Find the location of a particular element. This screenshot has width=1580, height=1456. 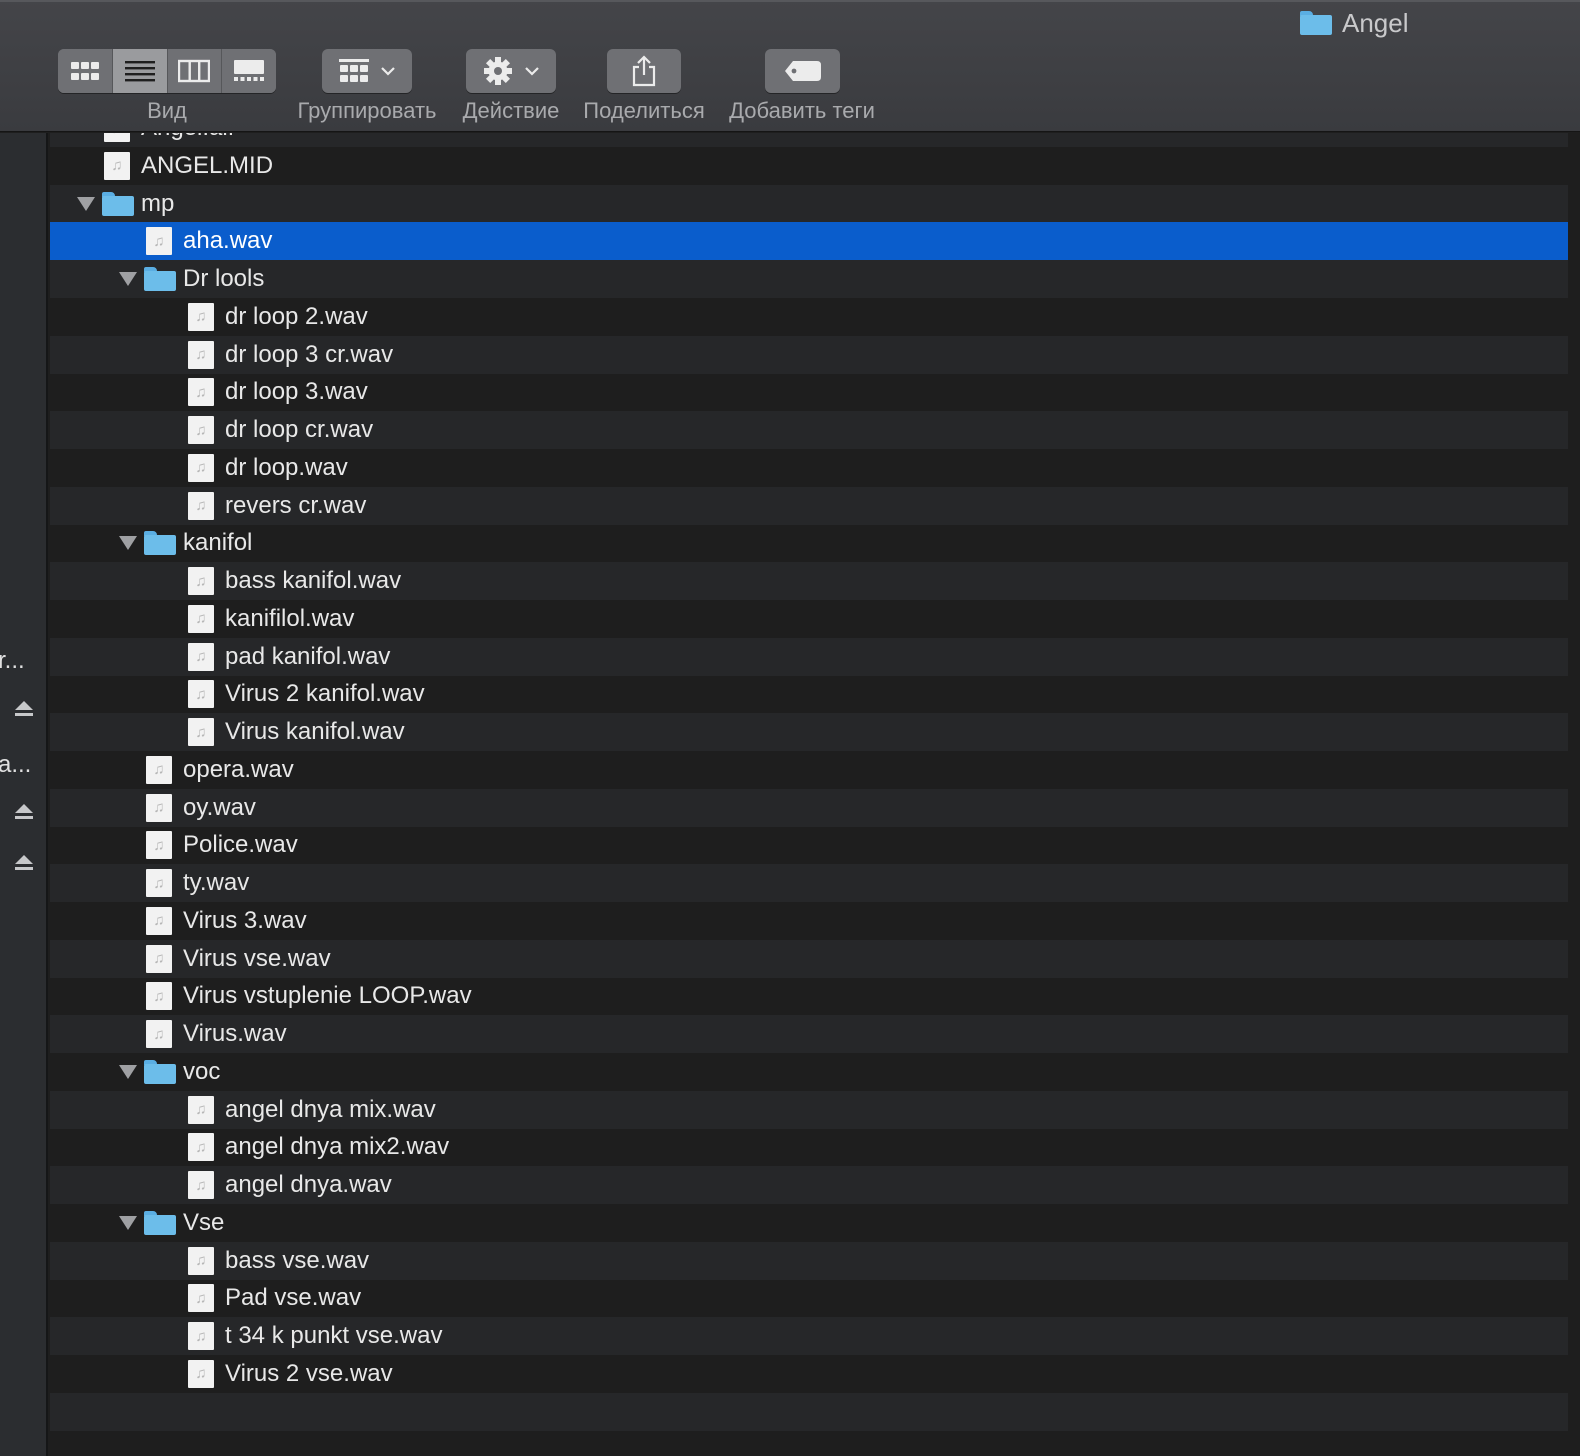

file-row: ♫ dr loop 3 cr.wav is located at coordinates (809, 354).